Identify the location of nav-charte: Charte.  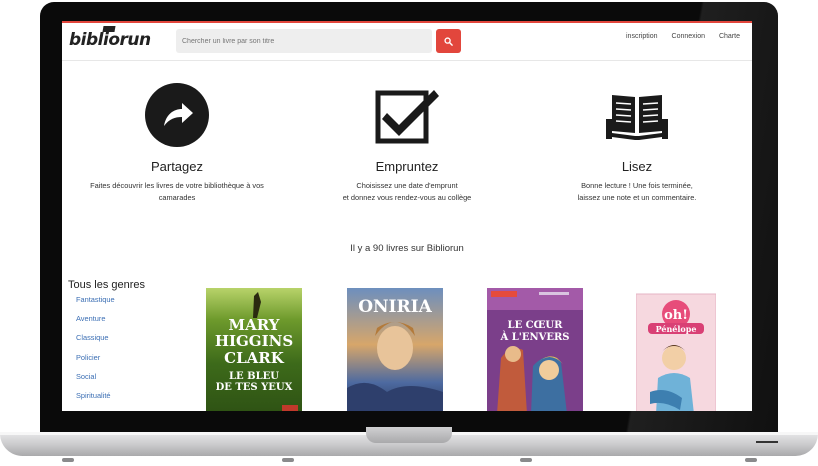
(729, 36).